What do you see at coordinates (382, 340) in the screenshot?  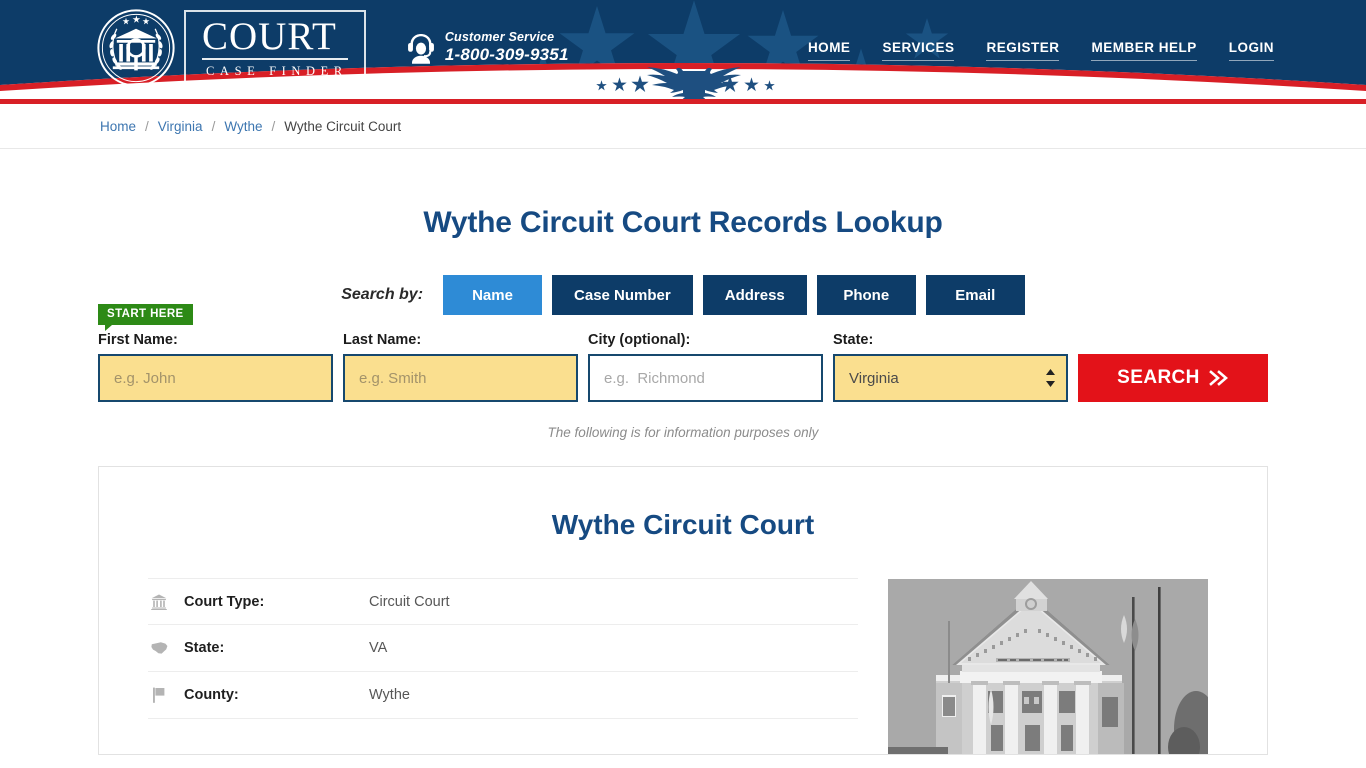 I see `last-name-label: Last Name:` at bounding box center [382, 340].